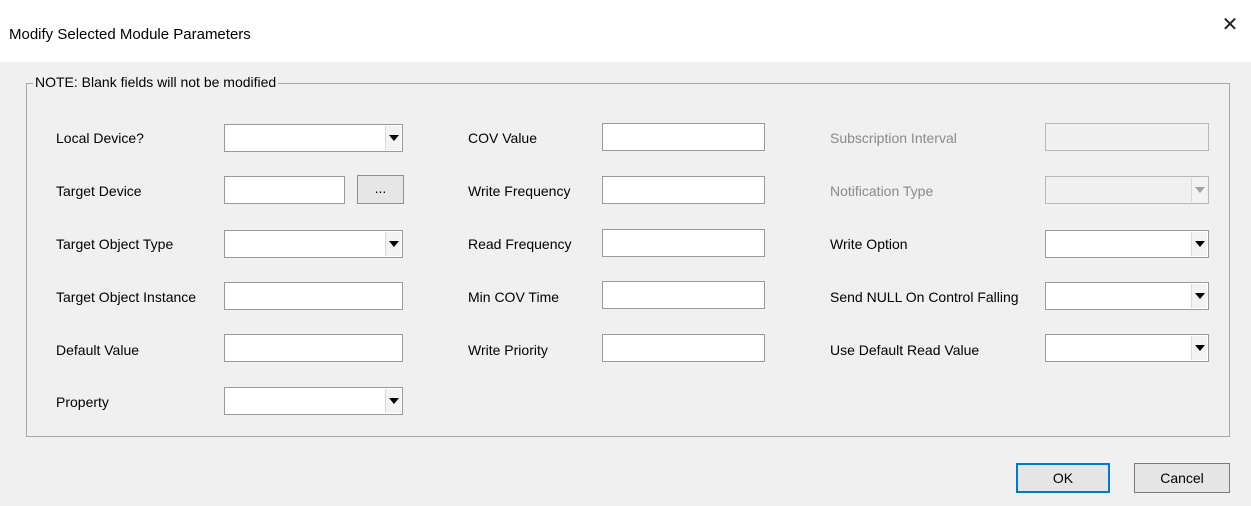 The width and height of the screenshot is (1251, 506). I want to click on subscription-interval-label: Subscription Interval, so click(893, 138).